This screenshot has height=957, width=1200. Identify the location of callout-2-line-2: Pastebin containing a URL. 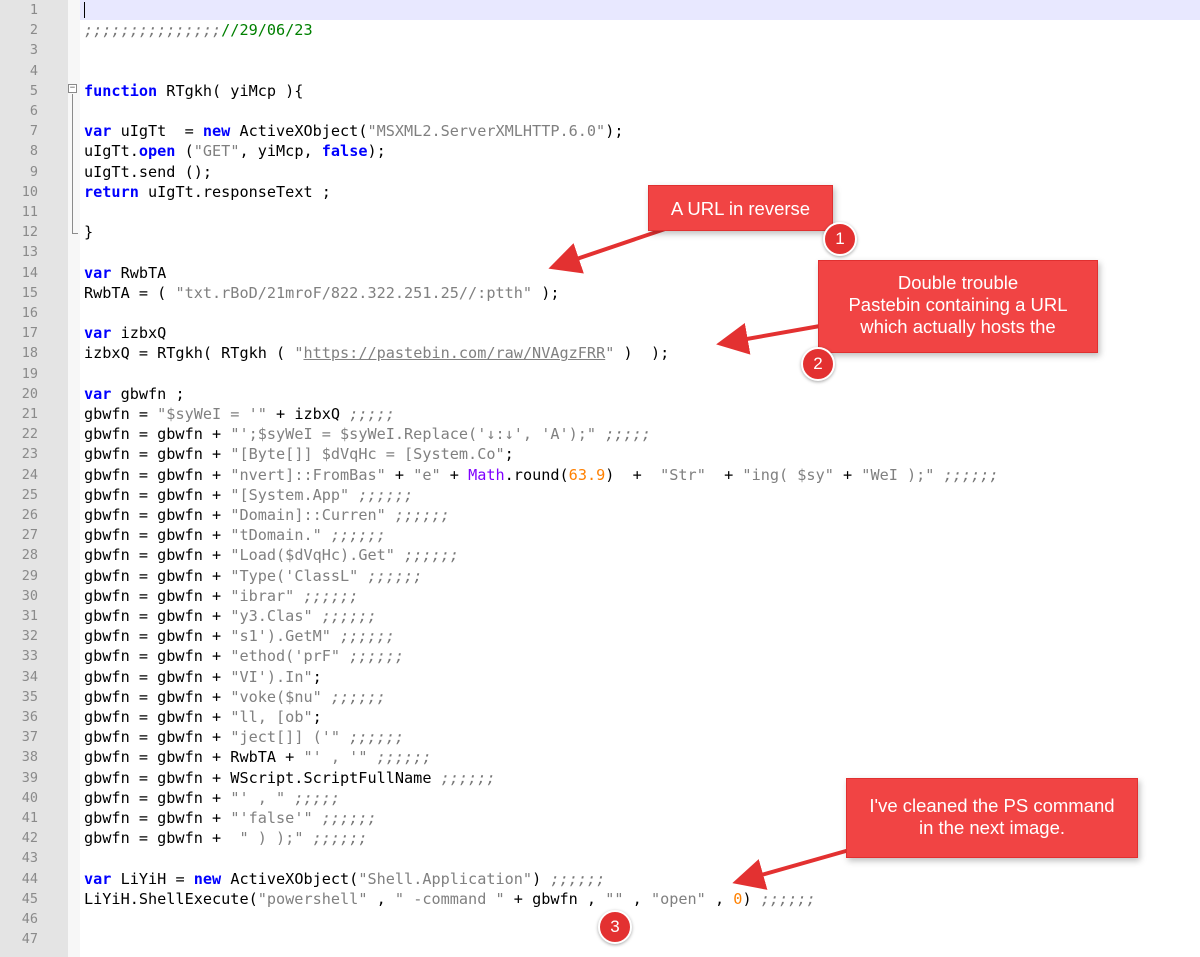
(958, 304).